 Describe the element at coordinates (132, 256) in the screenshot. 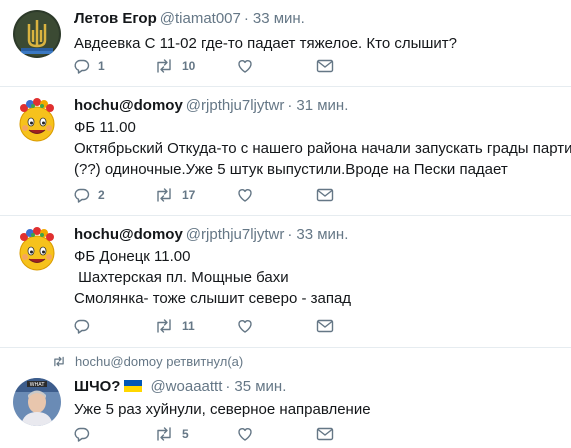

I see `tweet-text-line: ФБ Донецк 11.00` at that location.